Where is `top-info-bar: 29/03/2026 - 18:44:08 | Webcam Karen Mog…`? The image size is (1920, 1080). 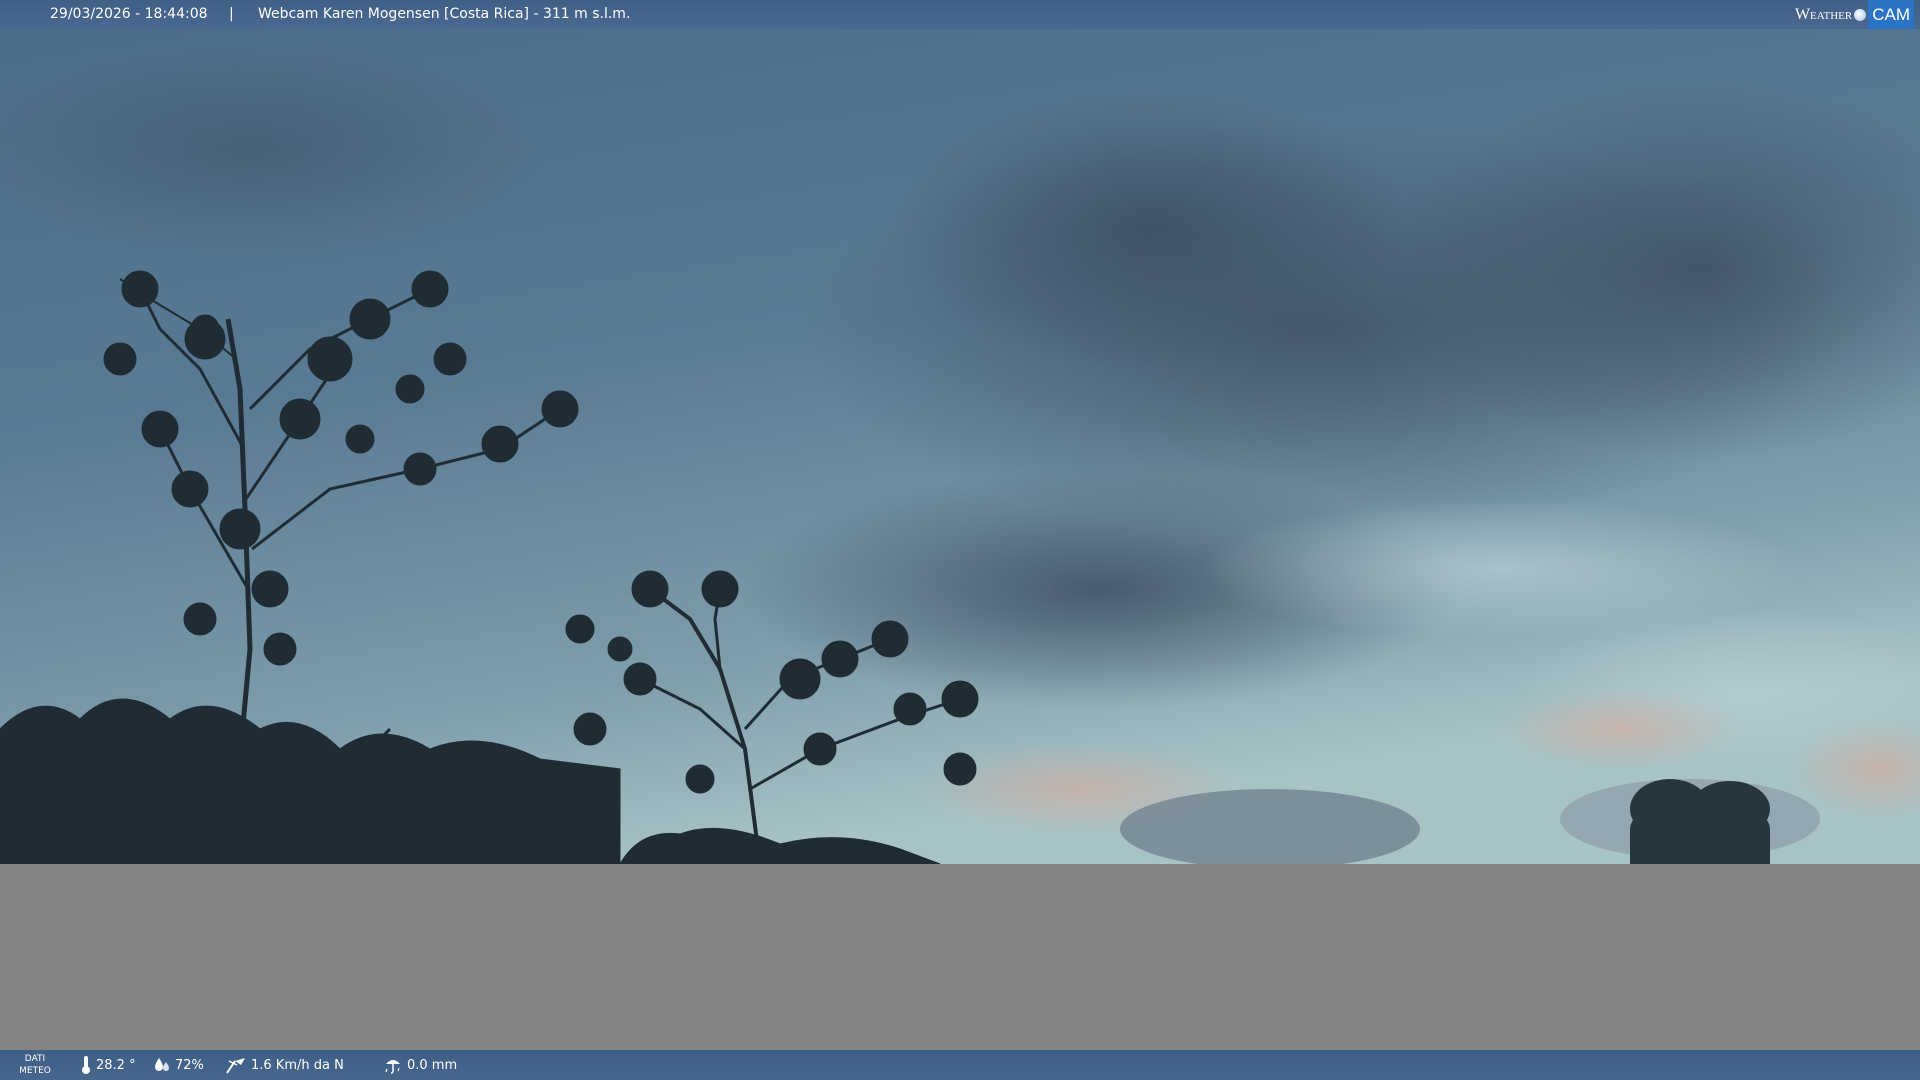
top-info-bar: 29/03/2026 - 18:44:08 | Webcam Karen Mog… is located at coordinates (960, 14).